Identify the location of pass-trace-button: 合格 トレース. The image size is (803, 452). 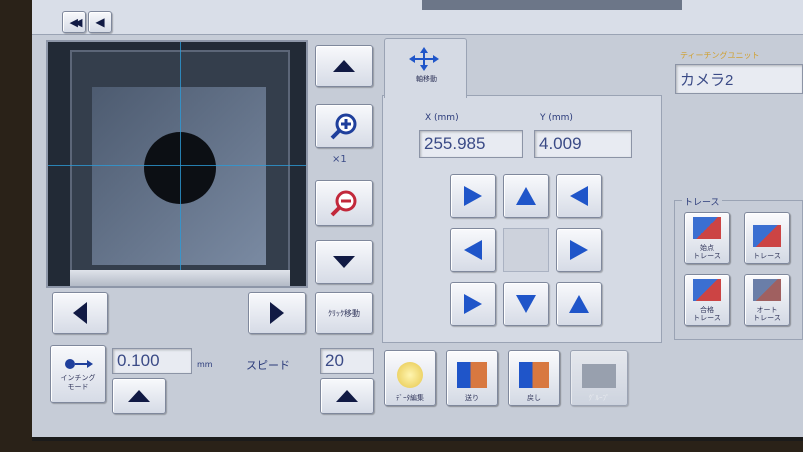
(707, 300).